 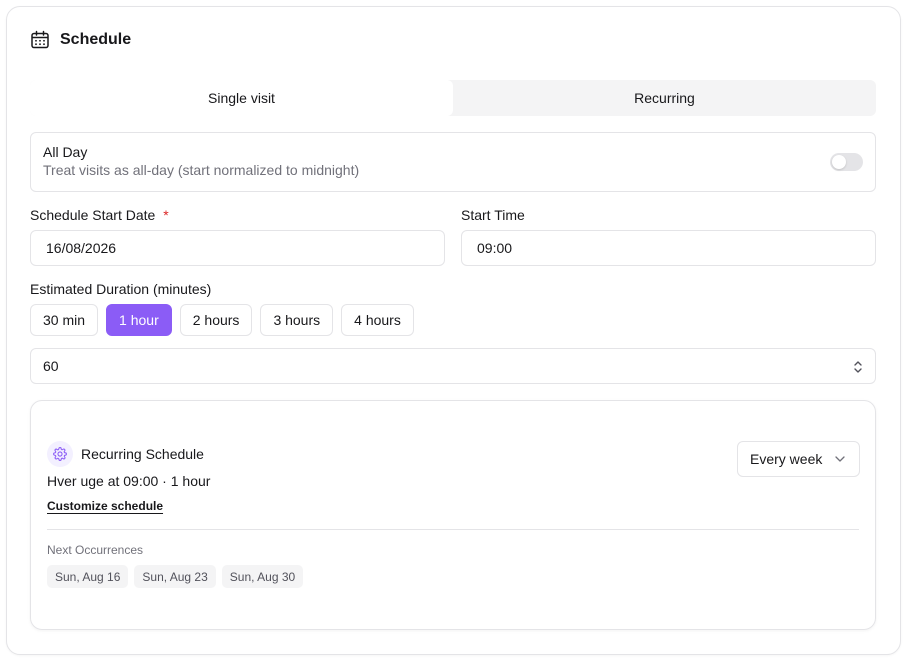 I want to click on start-date-label-text: Schedule Start Date, so click(x=93, y=215).